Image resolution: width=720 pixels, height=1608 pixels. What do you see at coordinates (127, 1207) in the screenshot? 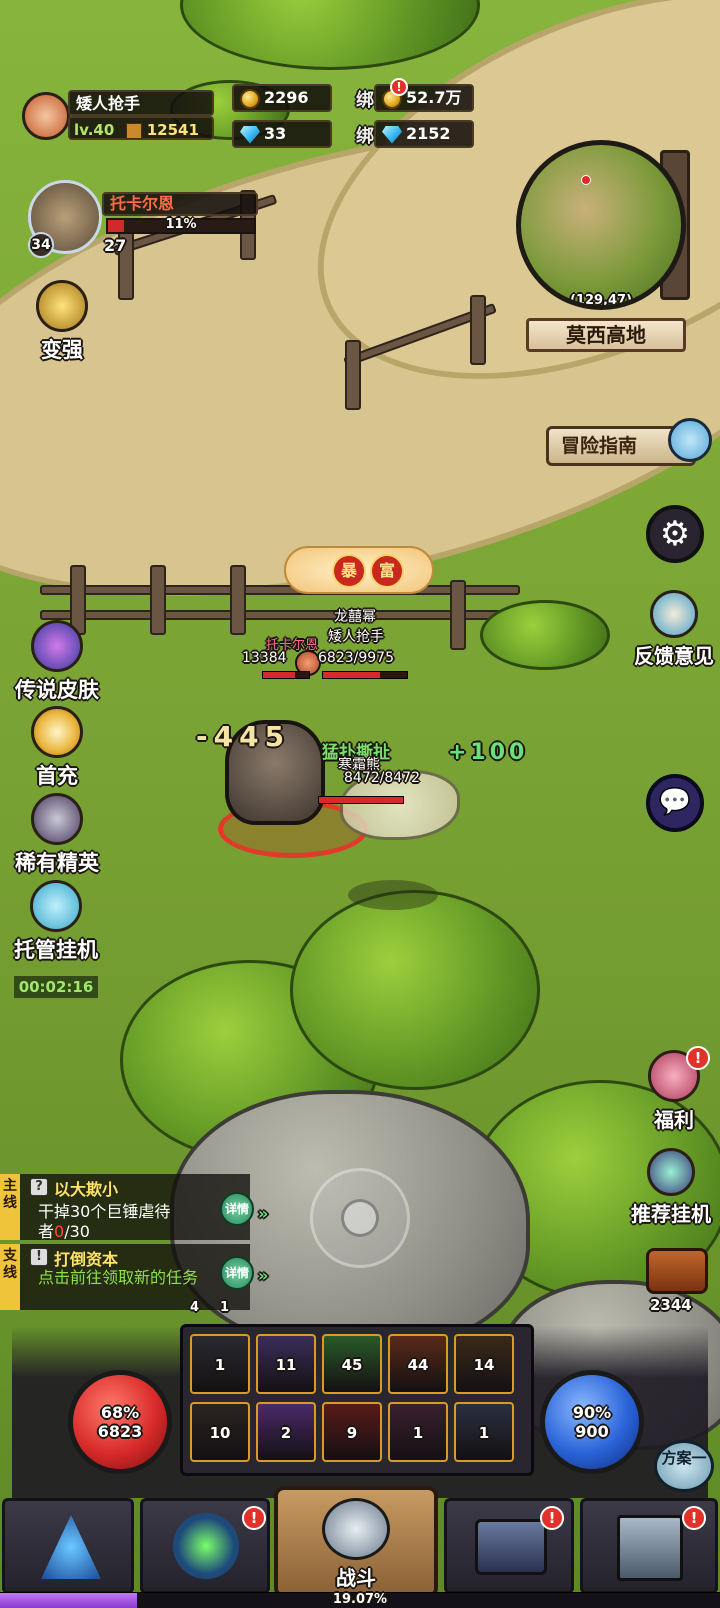
I see `main-quest: 主线 ? 以大欺小 干掉30个巨锤虐待 者0/30 详情` at bounding box center [127, 1207].